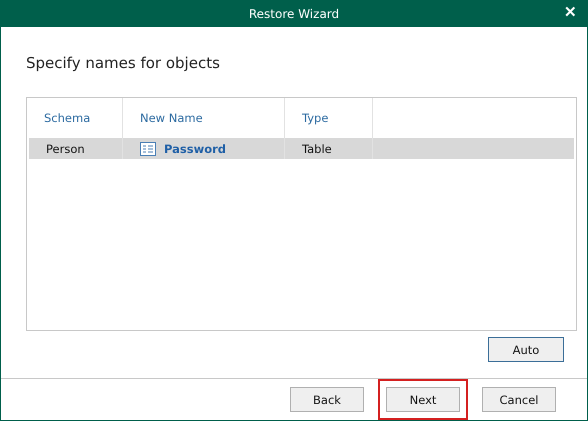  Describe the element at coordinates (423, 399) in the screenshot. I see `wizard-button: Next` at that location.